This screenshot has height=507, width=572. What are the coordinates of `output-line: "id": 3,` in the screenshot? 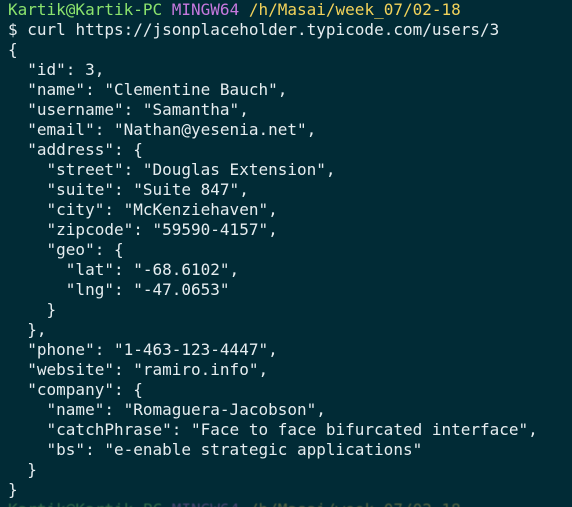 It's located at (56, 69).